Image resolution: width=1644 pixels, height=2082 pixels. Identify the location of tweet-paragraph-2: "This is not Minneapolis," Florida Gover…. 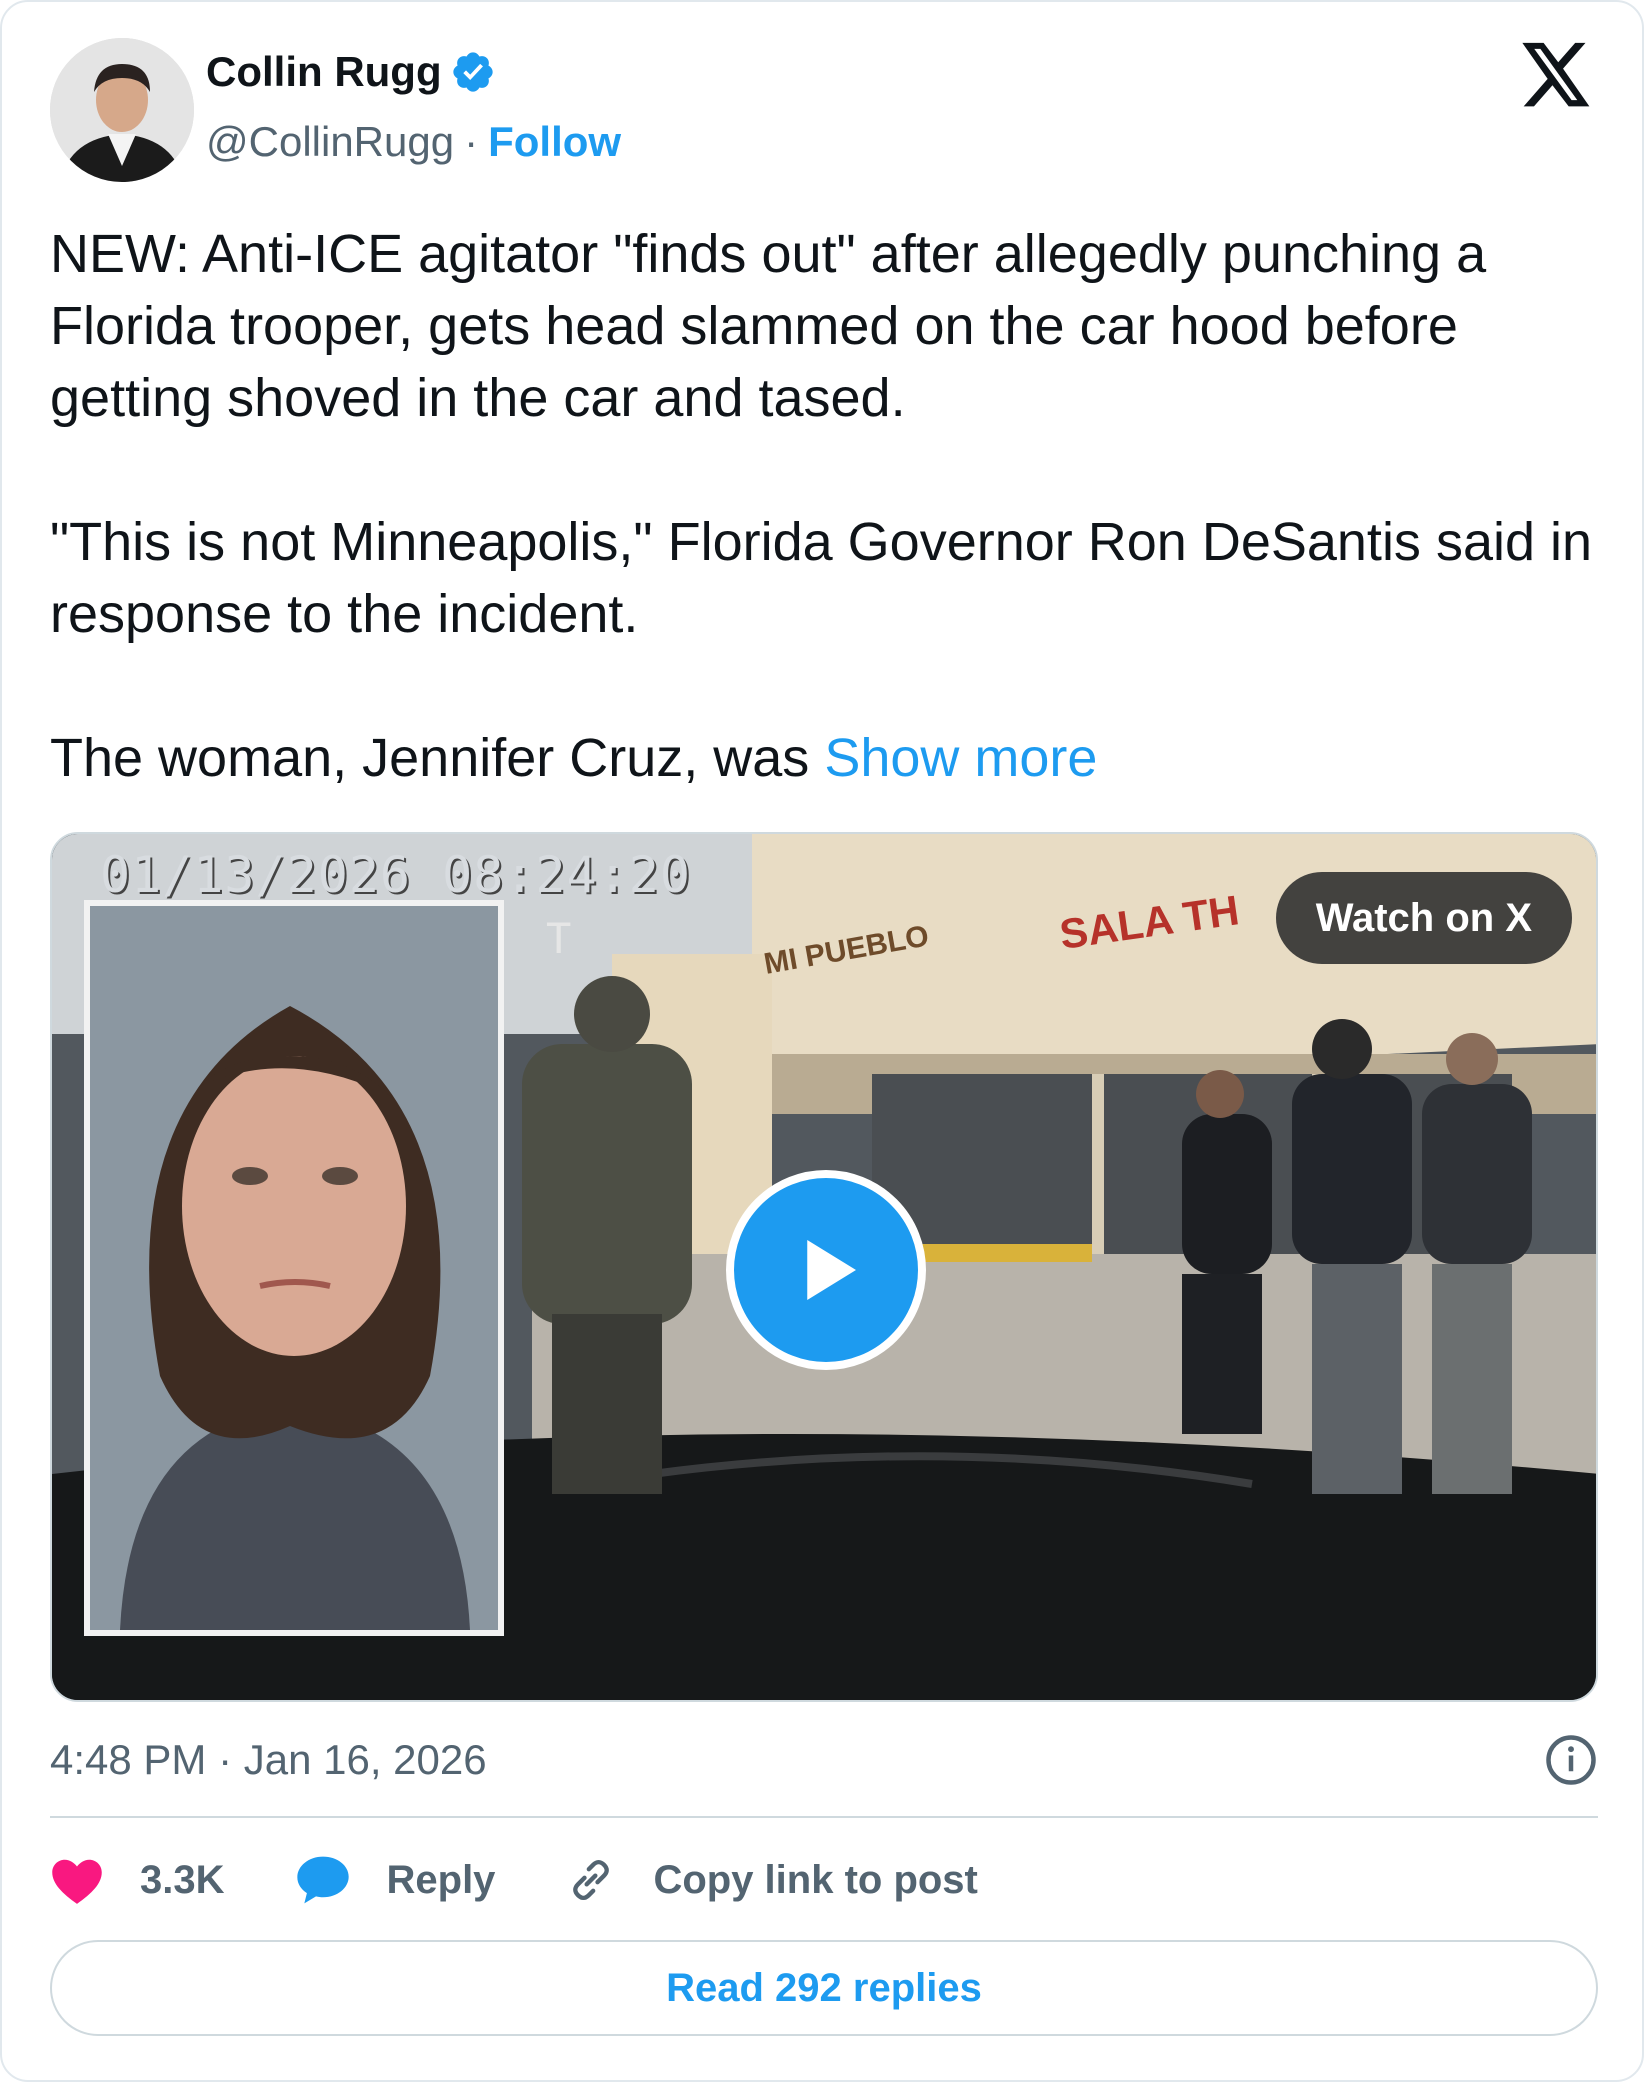
(821, 578).